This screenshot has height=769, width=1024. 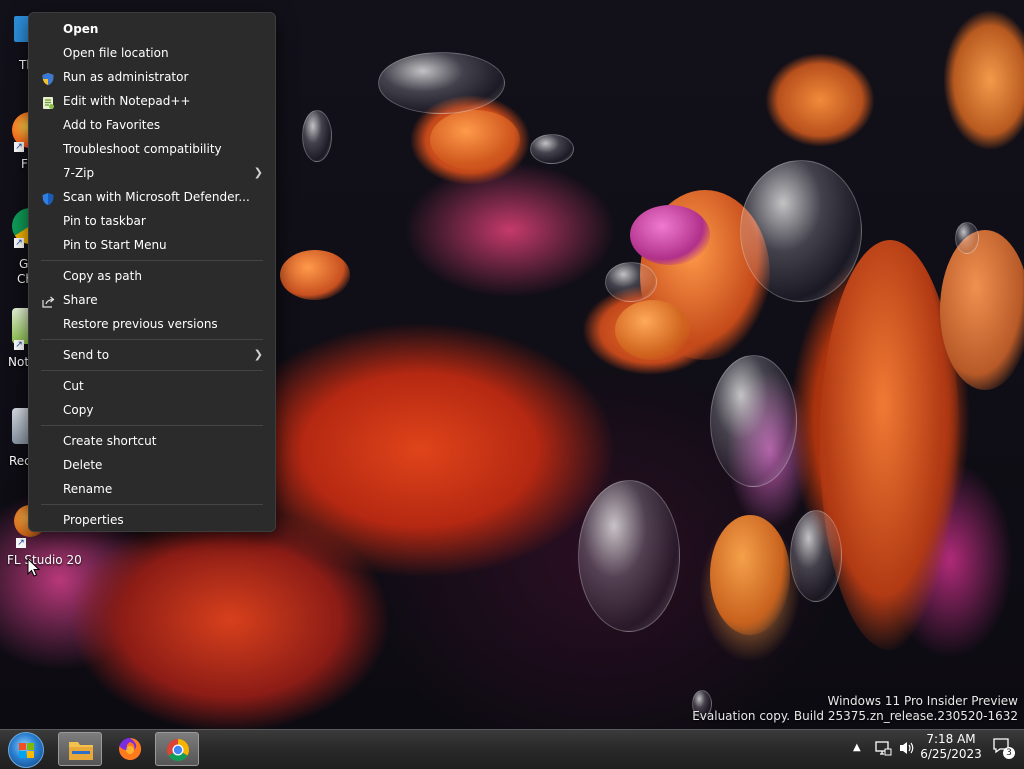 I want to click on notepadpp-icon, so click(x=48, y=101).